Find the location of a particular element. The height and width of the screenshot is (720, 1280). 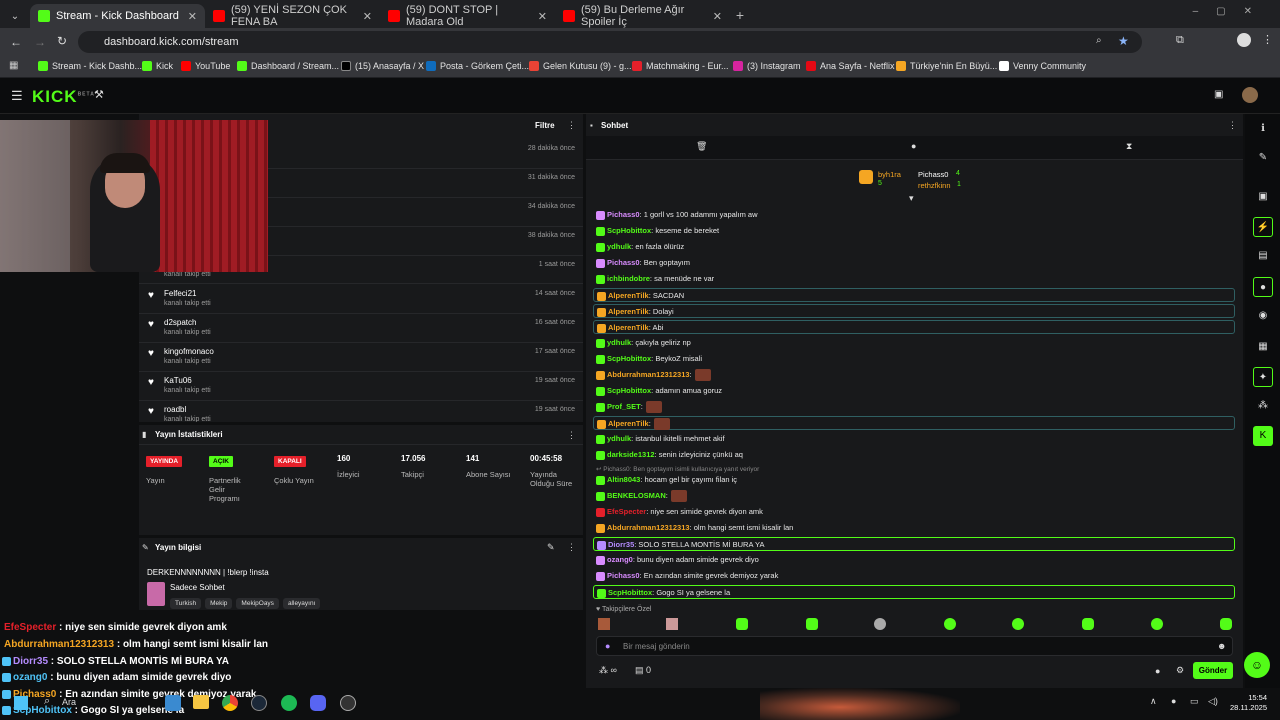

tag: MekipOays is located at coordinates (257, 603).